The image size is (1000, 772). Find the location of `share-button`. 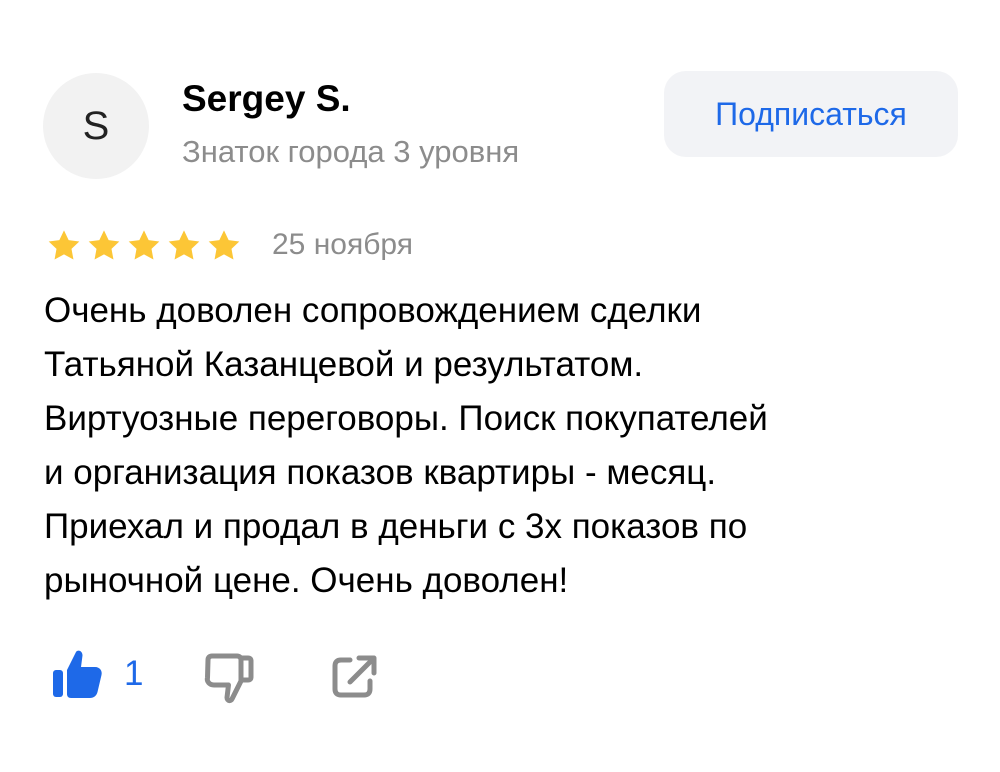

share-button is located at coordinates (355, 679).